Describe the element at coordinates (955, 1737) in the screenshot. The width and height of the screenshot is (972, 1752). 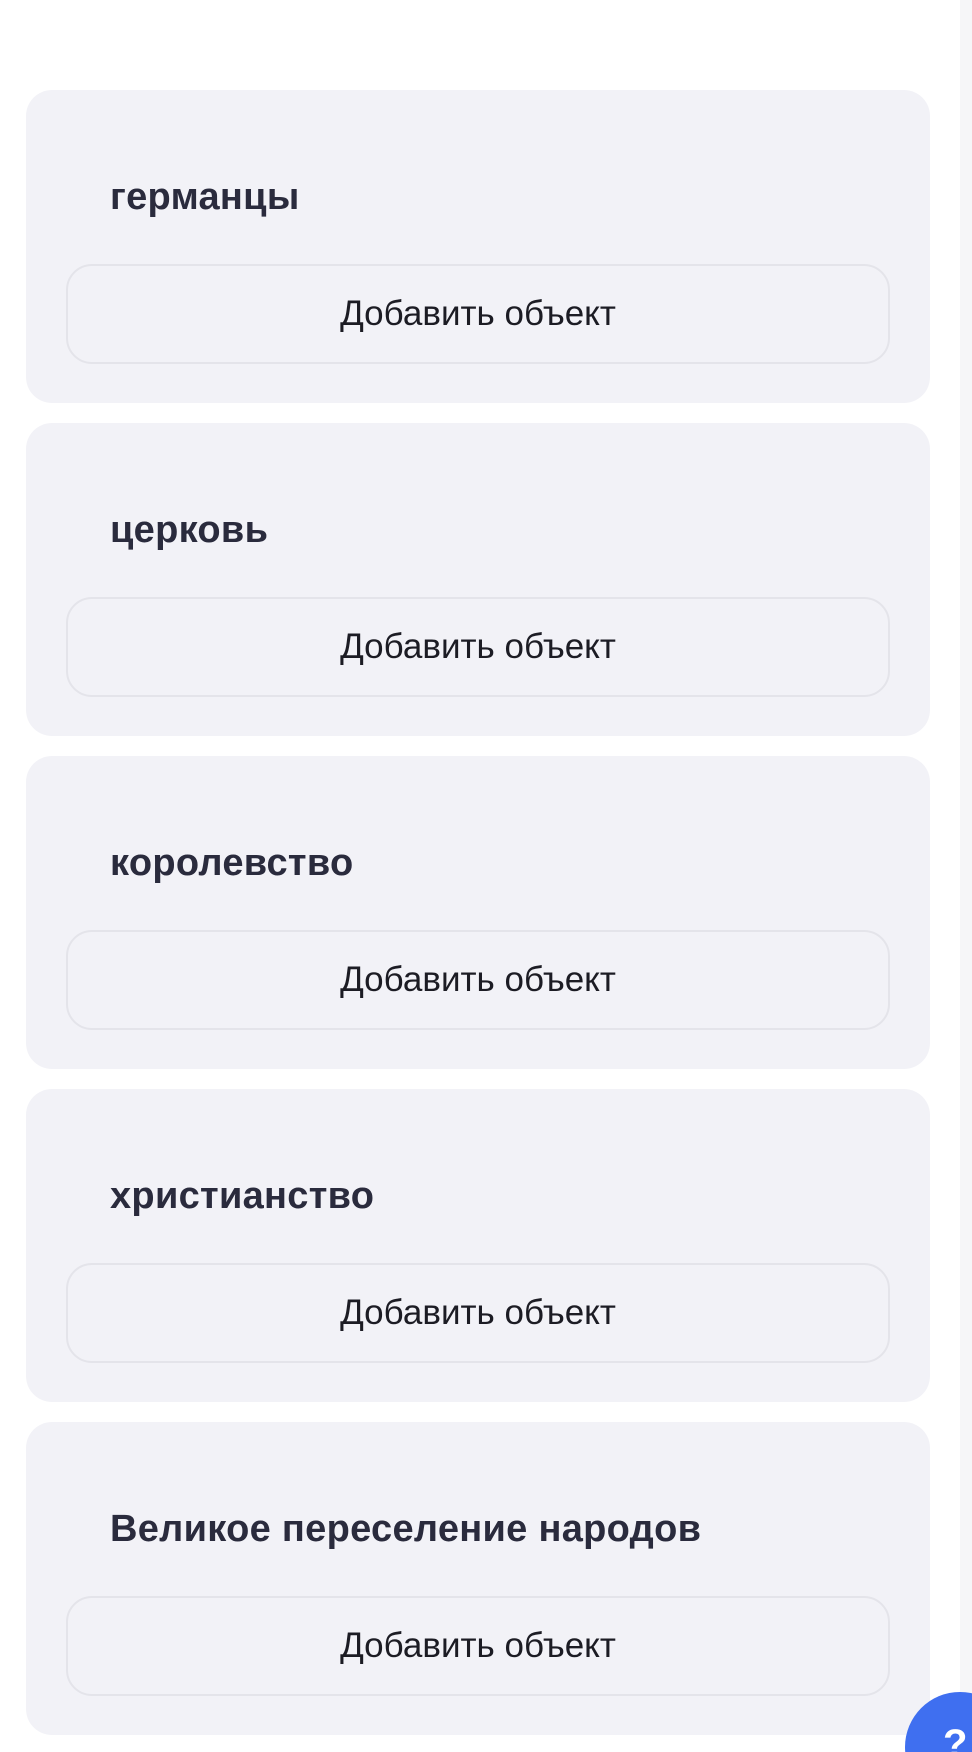
I see `question-mark-icon: ?` at that location.